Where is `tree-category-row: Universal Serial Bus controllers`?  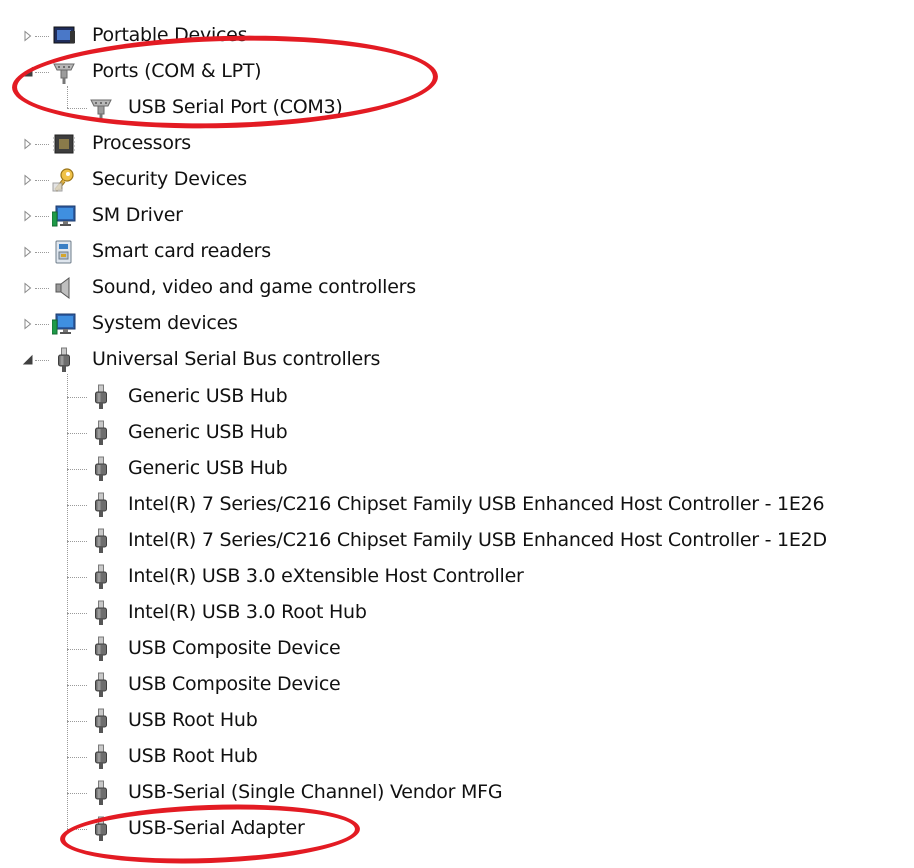
tree-category-row: Universal Serial Bus controllers is located at coordinates (457, 360).